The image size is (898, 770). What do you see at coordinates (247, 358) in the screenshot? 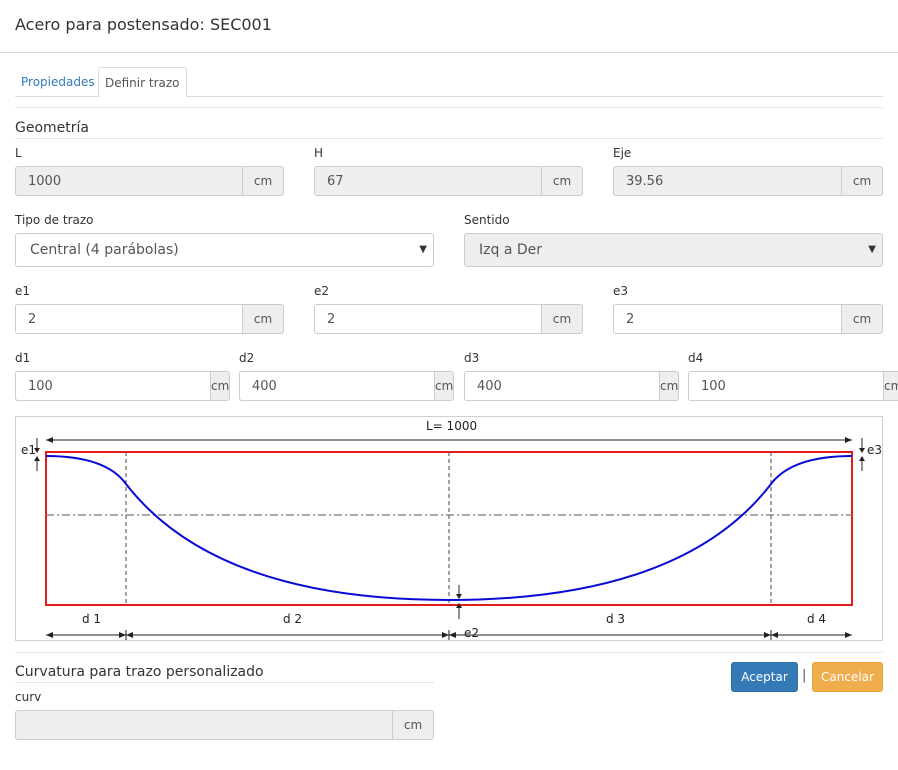
I see `label-d2: d2` at bounding box center [247, 358].